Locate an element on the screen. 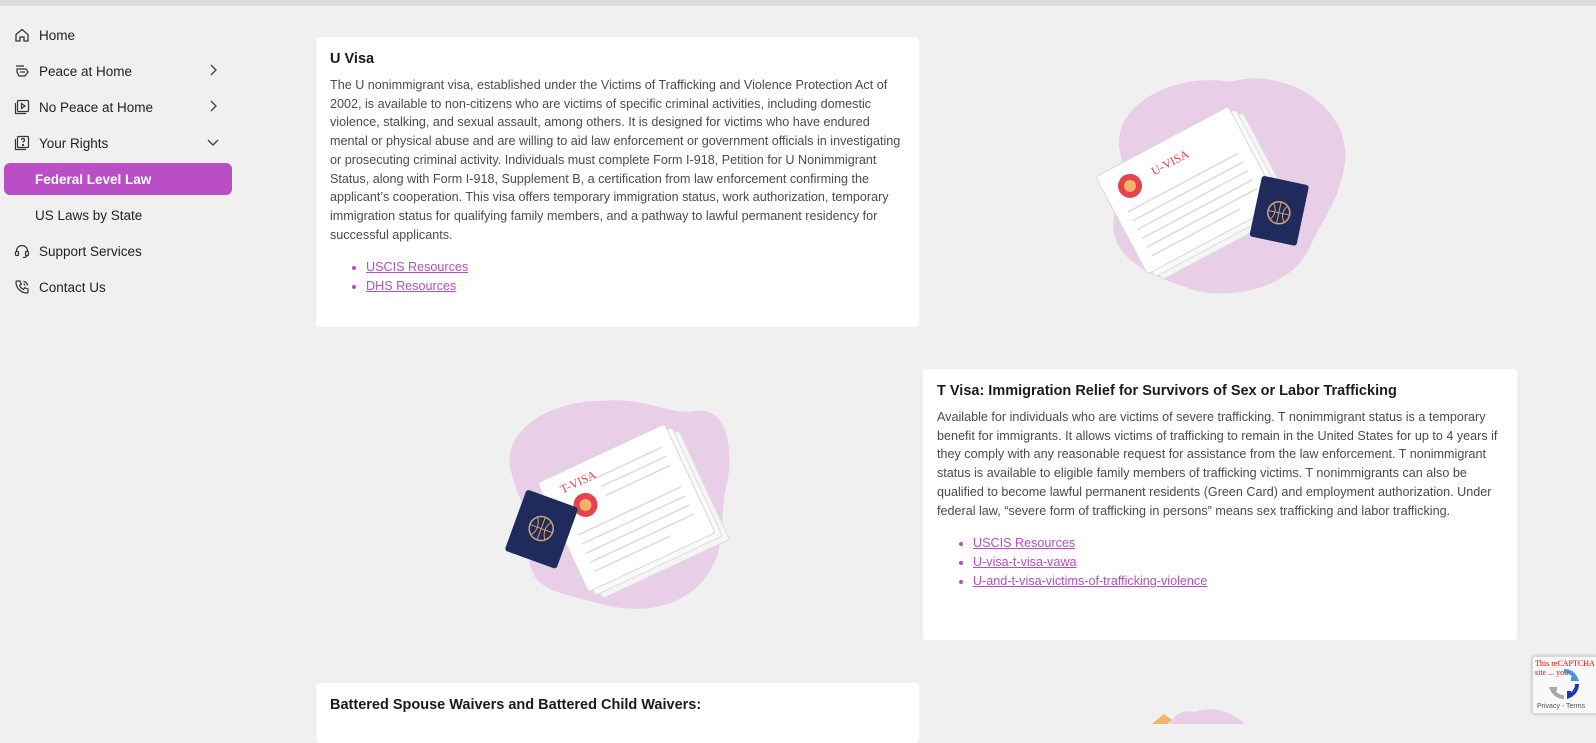 Image resolution: width=1596 pixels, height=743 pixels. top-border is located at coordinates (798, 3).